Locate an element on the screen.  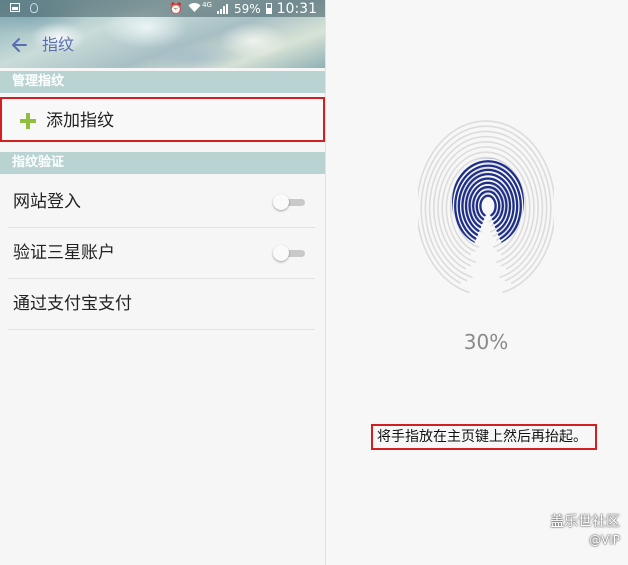
registration-progress: 30% is located at coordinates (486, 342).